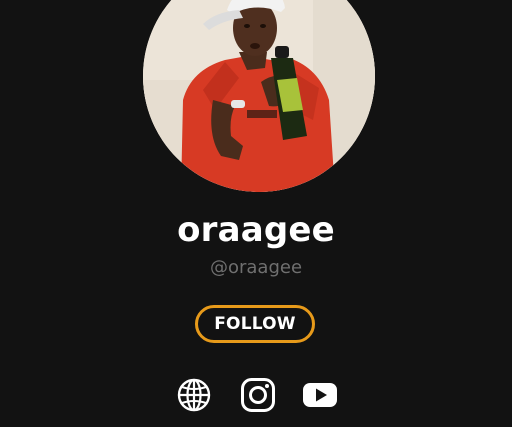 This screenshot has width=512, height=427. I want to click on instagram-icon, so click(258, 395).